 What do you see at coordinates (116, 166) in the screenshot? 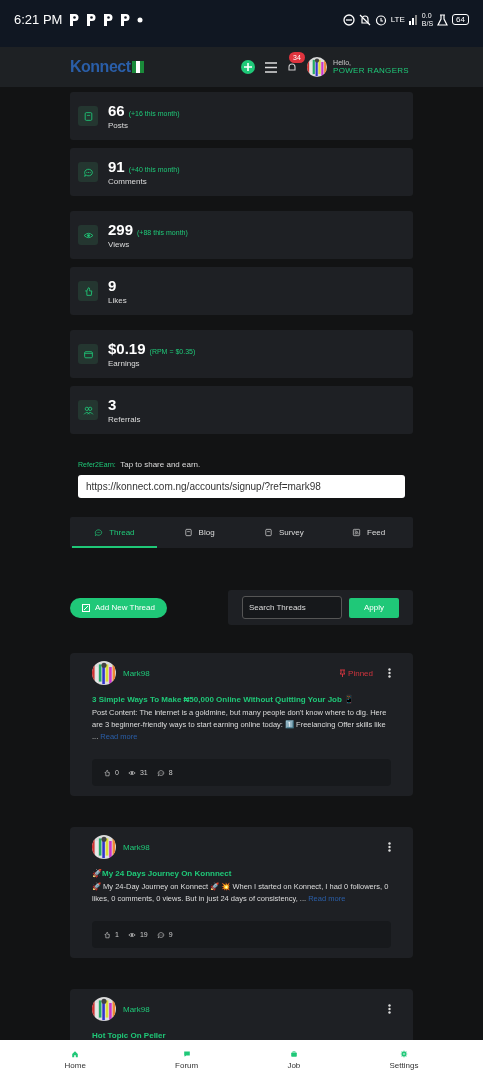
I see `stat-value: 91` at bounding box center [116, 166].